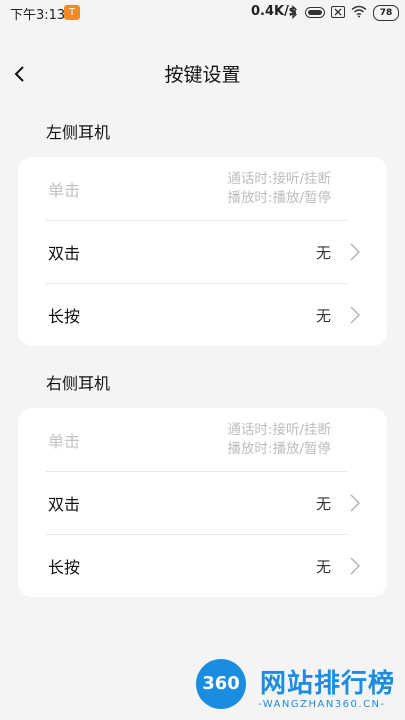 The height and width of the screenshot is (720, 405). I want to click on bluetooth-icon, so click(293, 12).